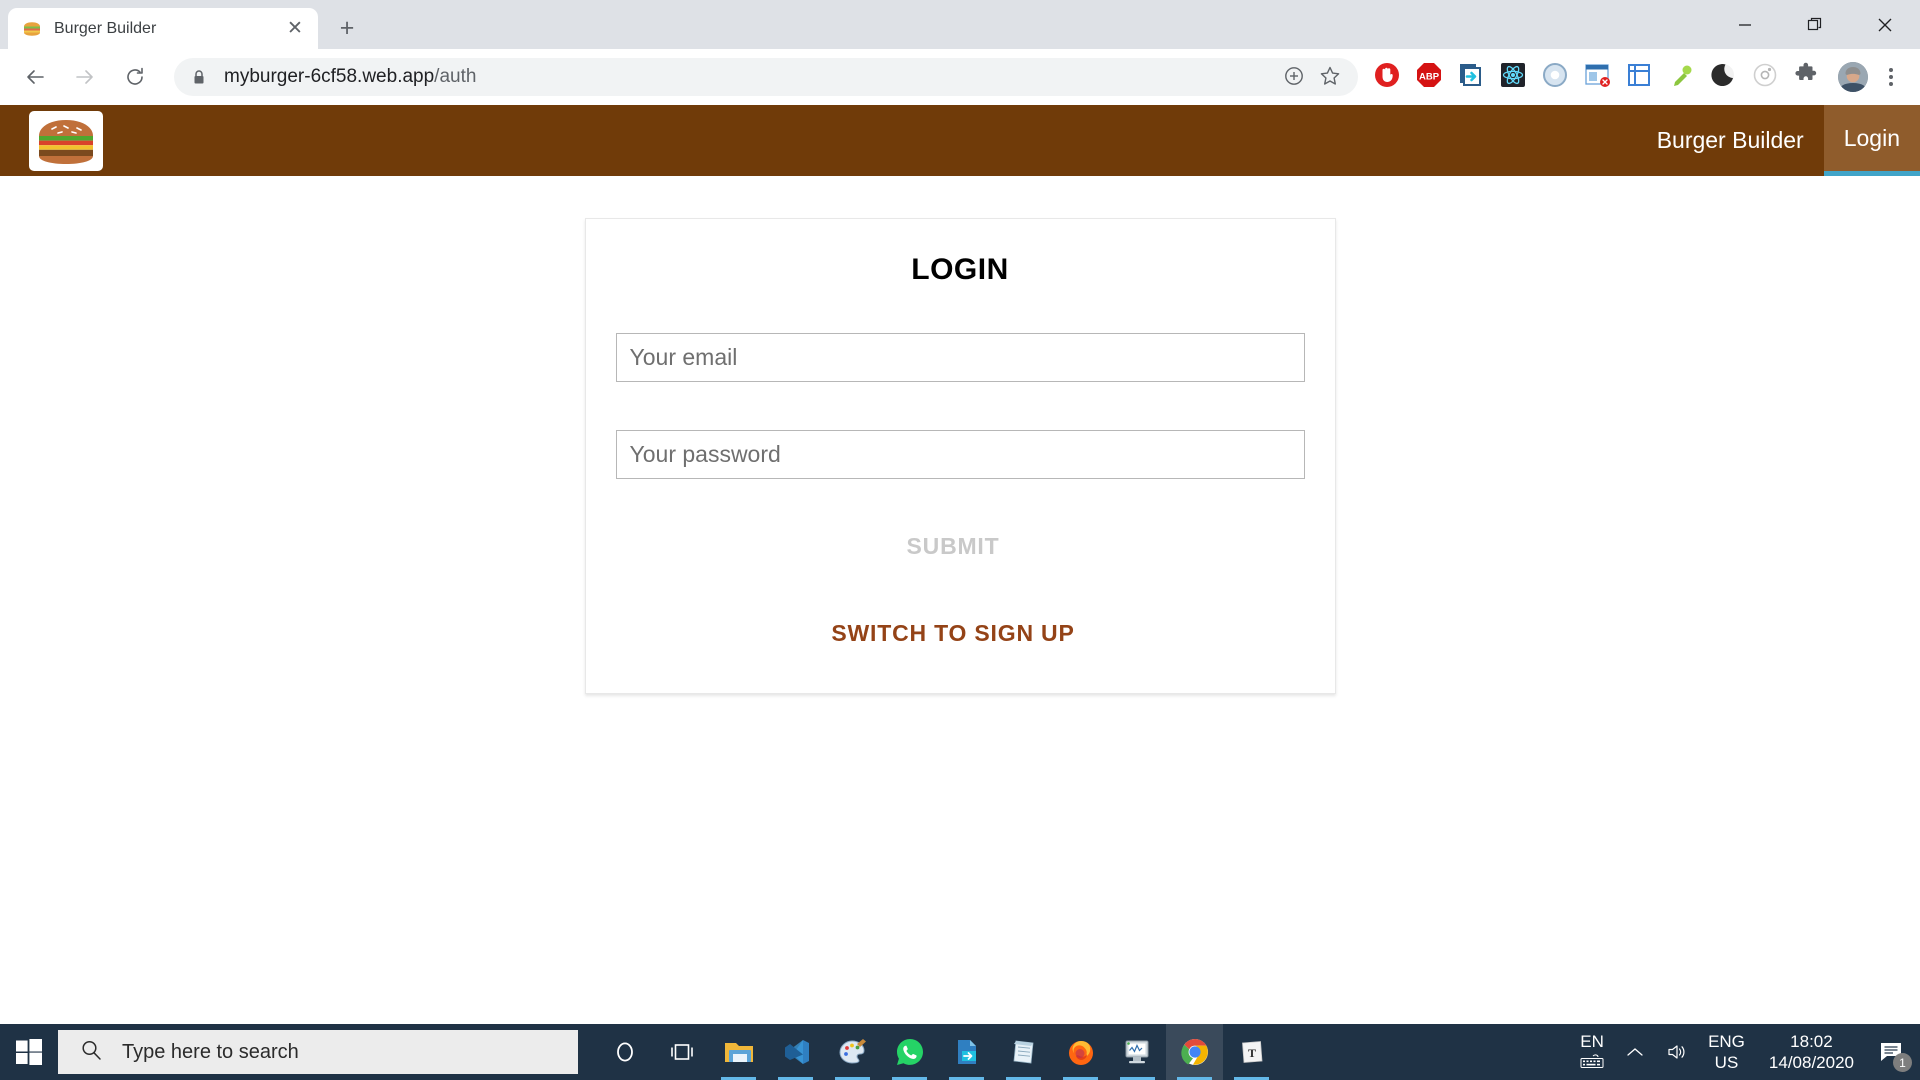 This screenshot has width=1920, height=1080. What do you see at coordinates (347, 28) in the screenshot?
I see `new-tab-button: +` at bounding box center [347, 28].